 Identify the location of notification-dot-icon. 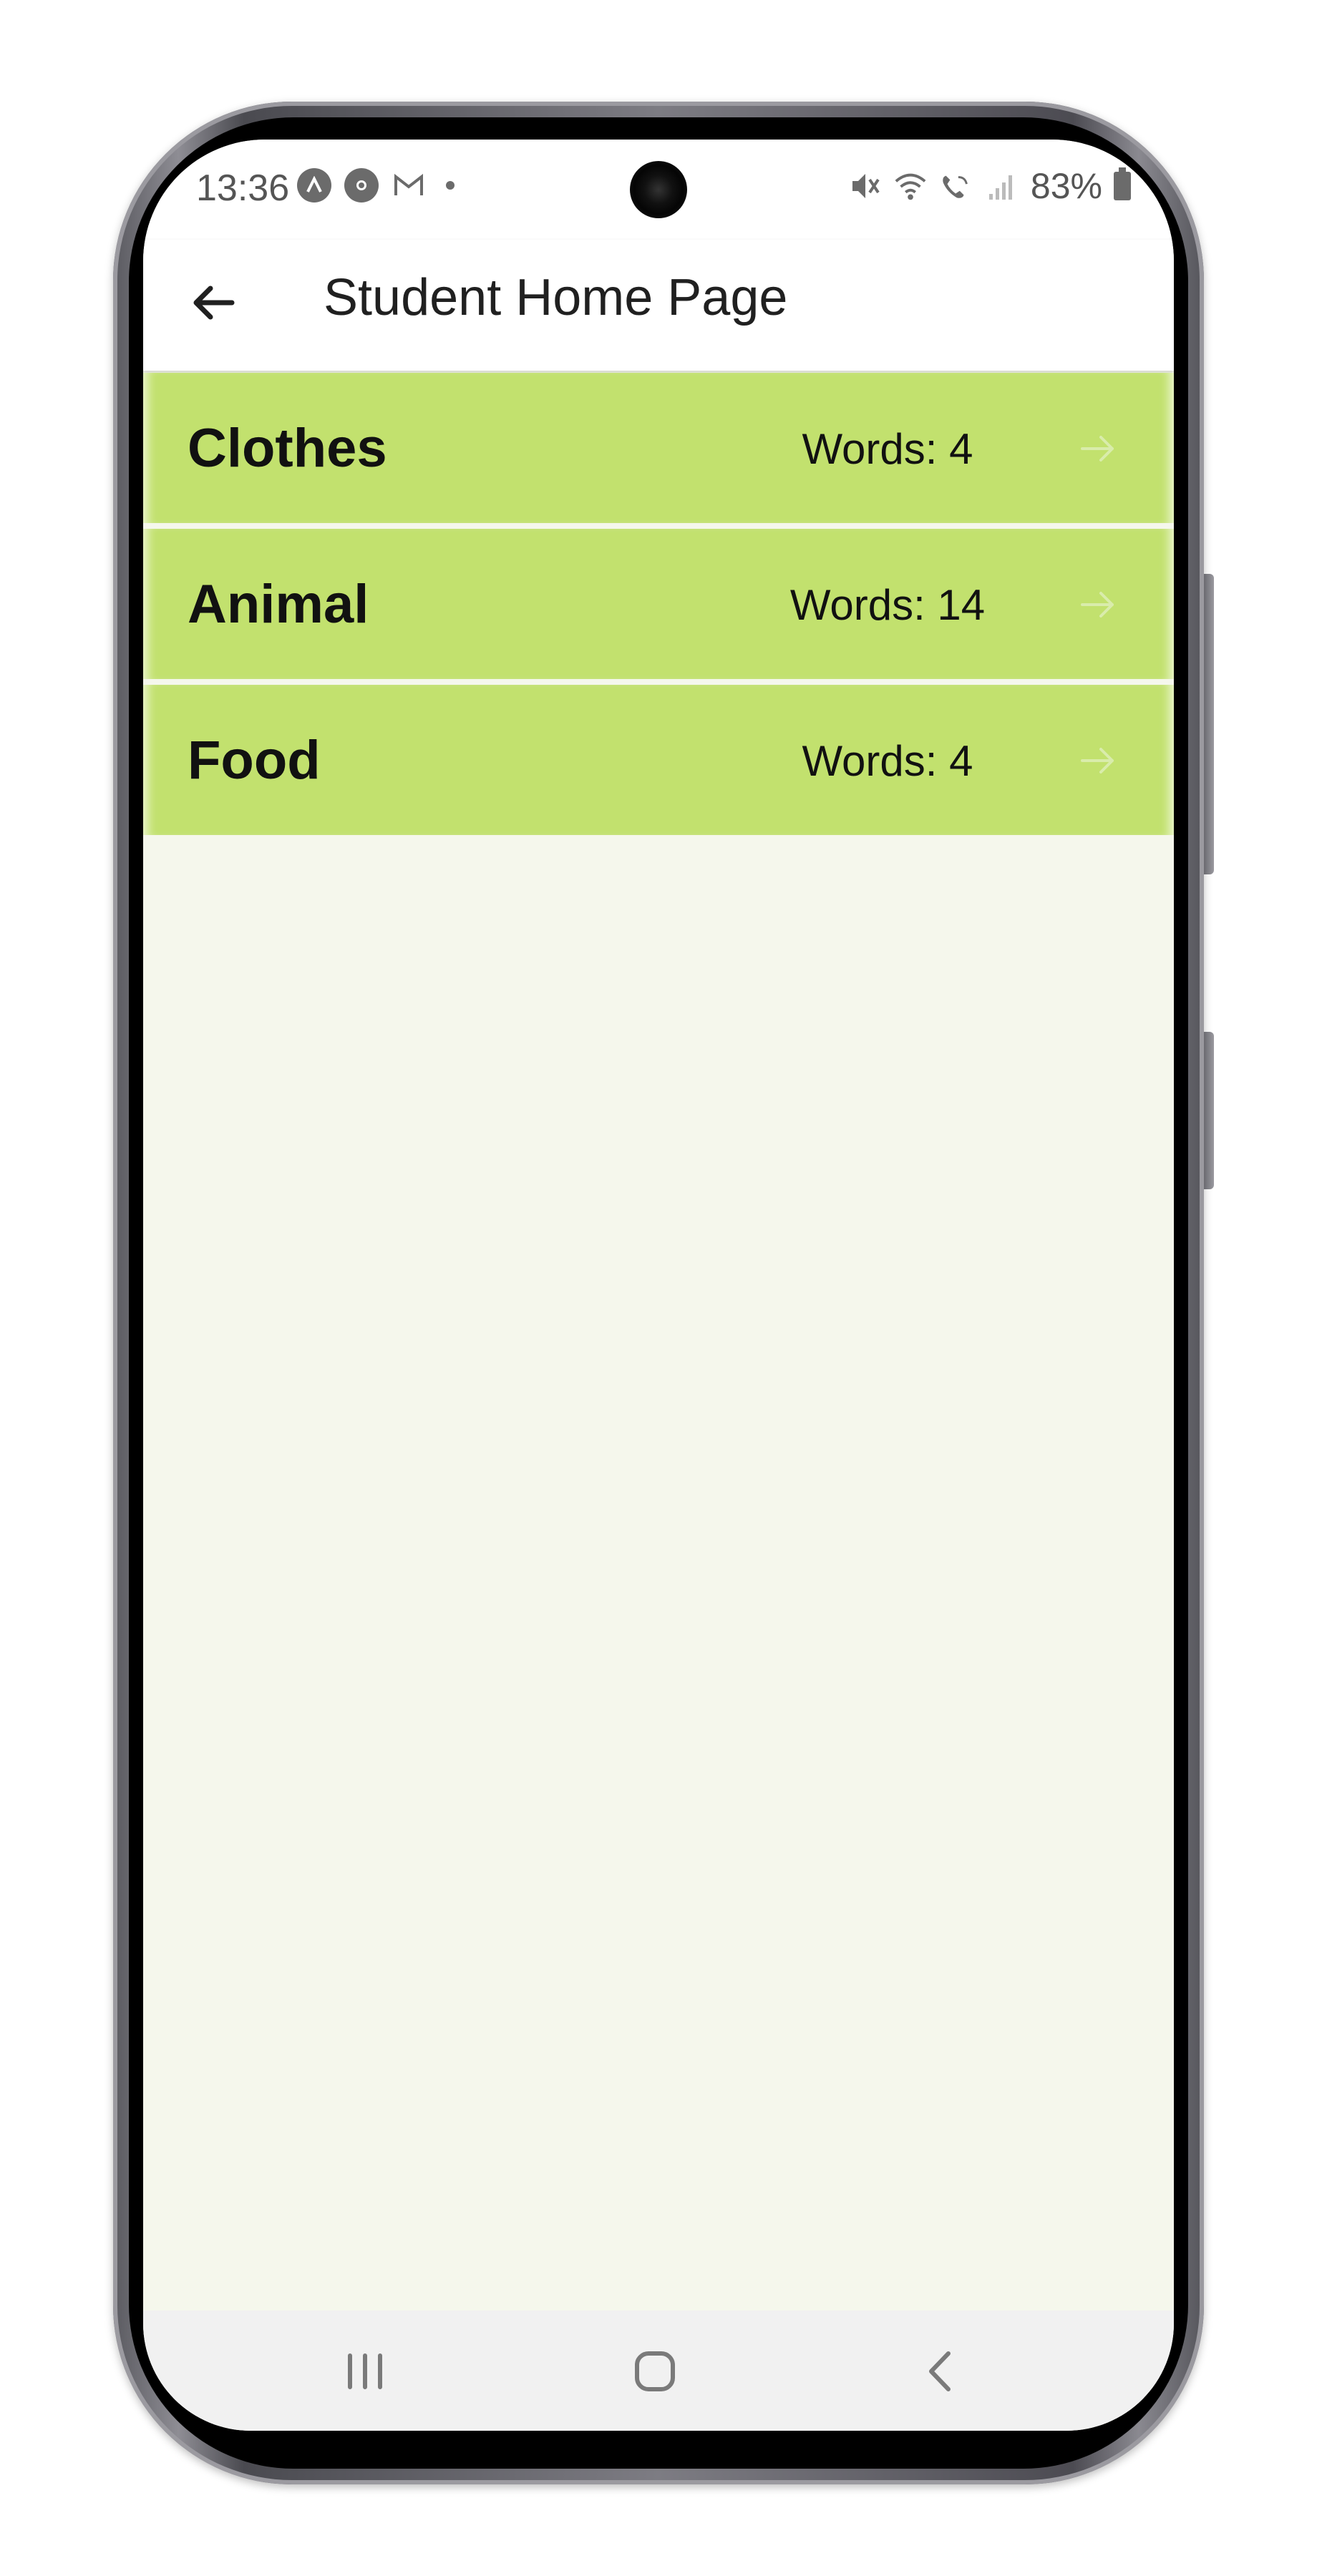
(450, 185).